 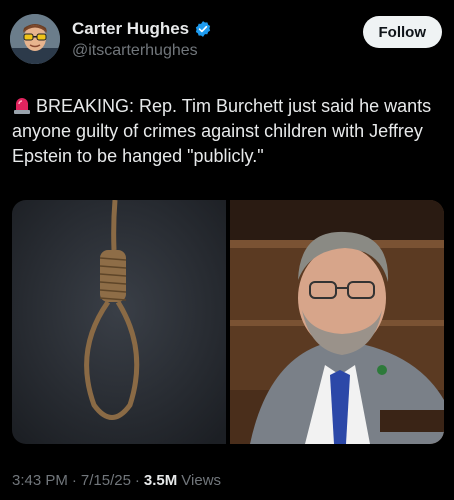 What do you see at coordinates (106, 480) in the screenshot?
I see `tweet-date: 7/15/25` at bounding box center [106, 480].